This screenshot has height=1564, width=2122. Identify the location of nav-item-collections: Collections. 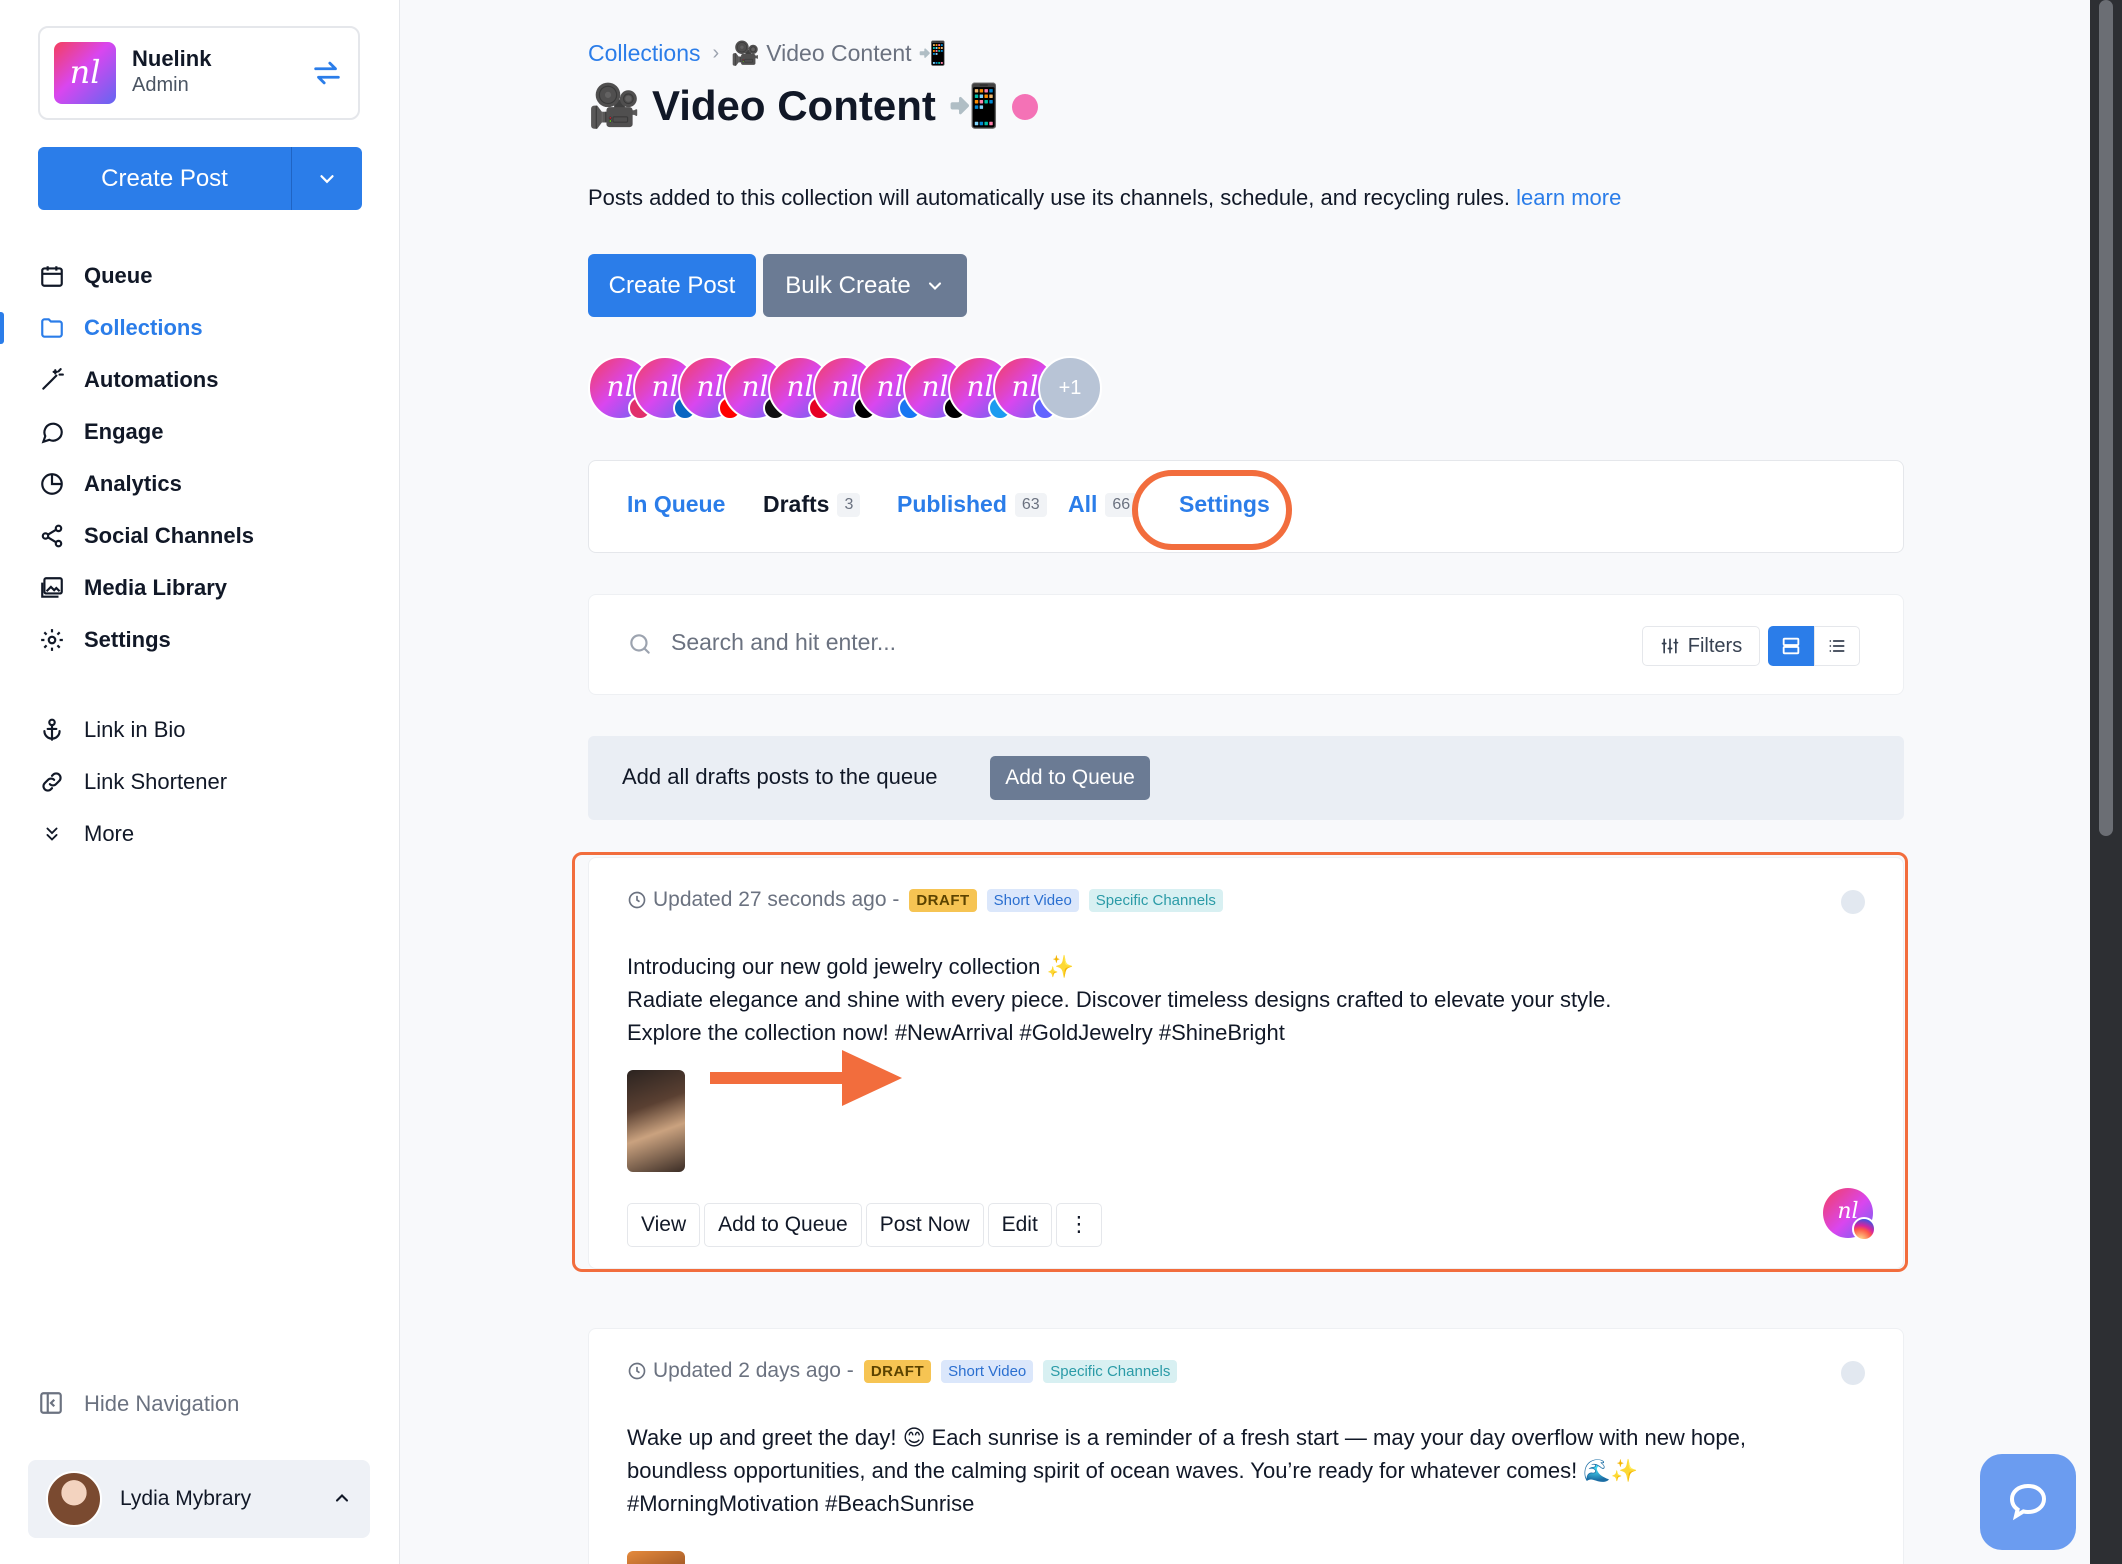
(200, 328).